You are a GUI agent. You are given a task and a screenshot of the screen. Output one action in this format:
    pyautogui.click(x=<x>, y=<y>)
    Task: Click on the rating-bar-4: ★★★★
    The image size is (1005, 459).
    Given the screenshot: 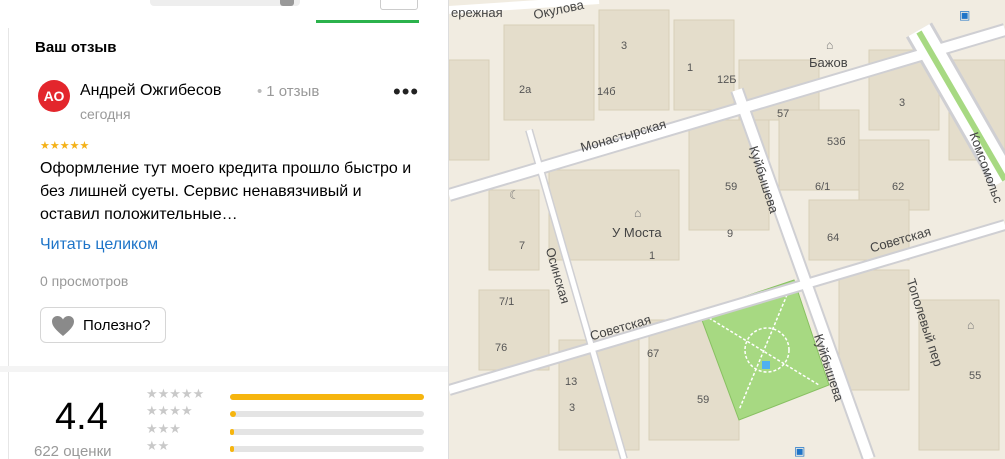 What is the action you would take?
    pyautogui.click(x=286, y=411)
    